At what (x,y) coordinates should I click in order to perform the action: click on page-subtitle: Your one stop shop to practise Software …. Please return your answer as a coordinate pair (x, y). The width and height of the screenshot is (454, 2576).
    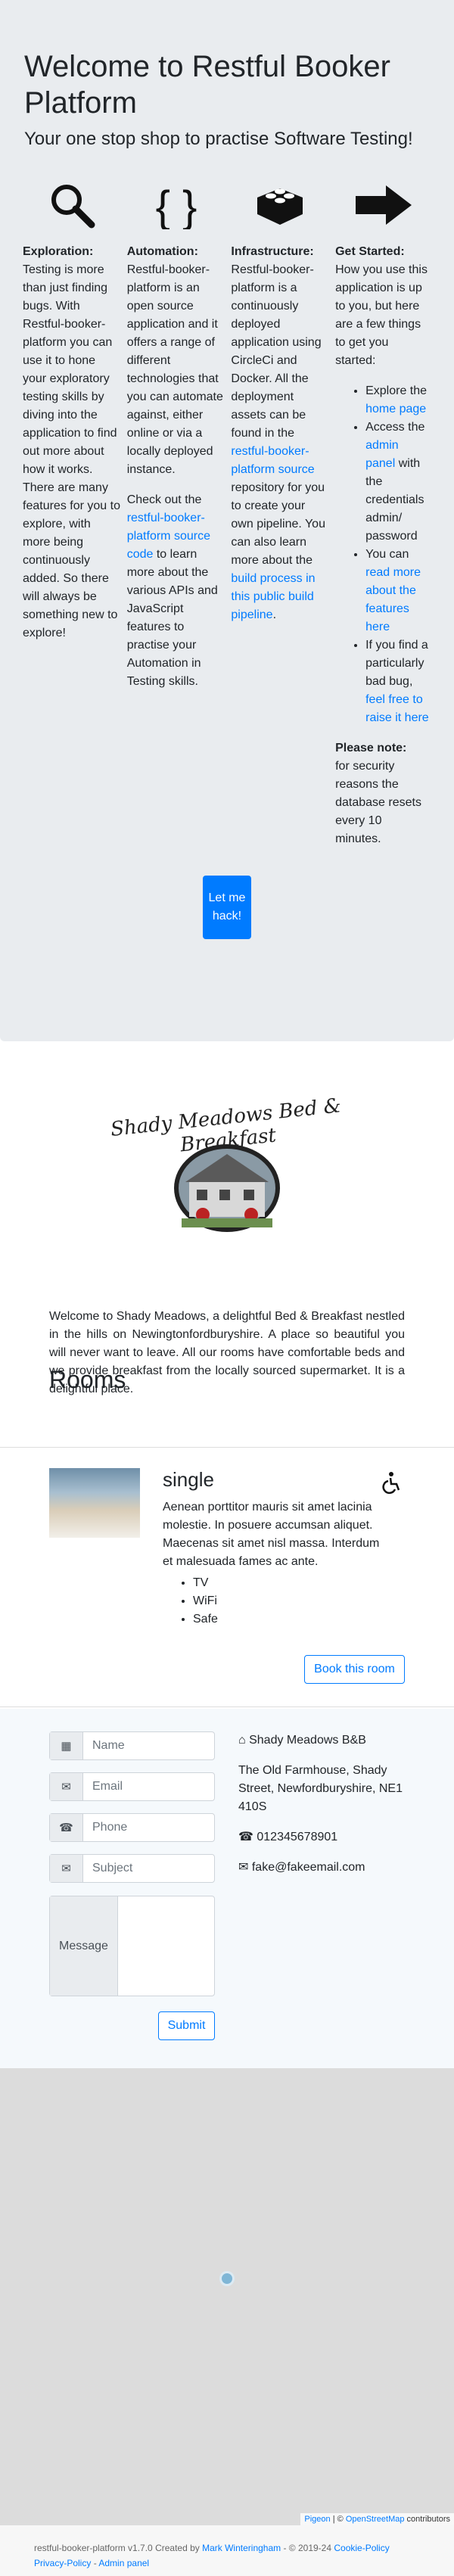
    Looking at the image, I should click on (218, 139).